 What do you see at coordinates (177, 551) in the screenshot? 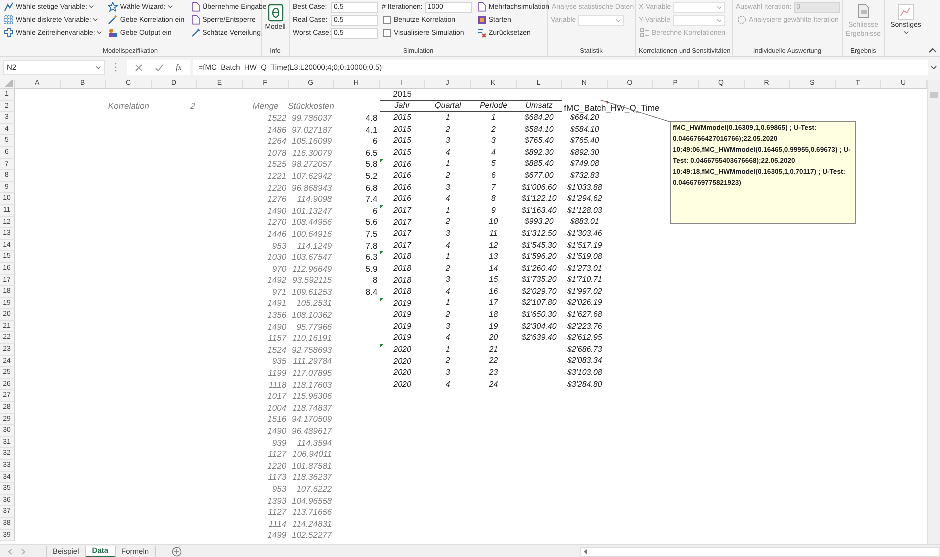
I see `add-icon` at bounding box center [177, 551].